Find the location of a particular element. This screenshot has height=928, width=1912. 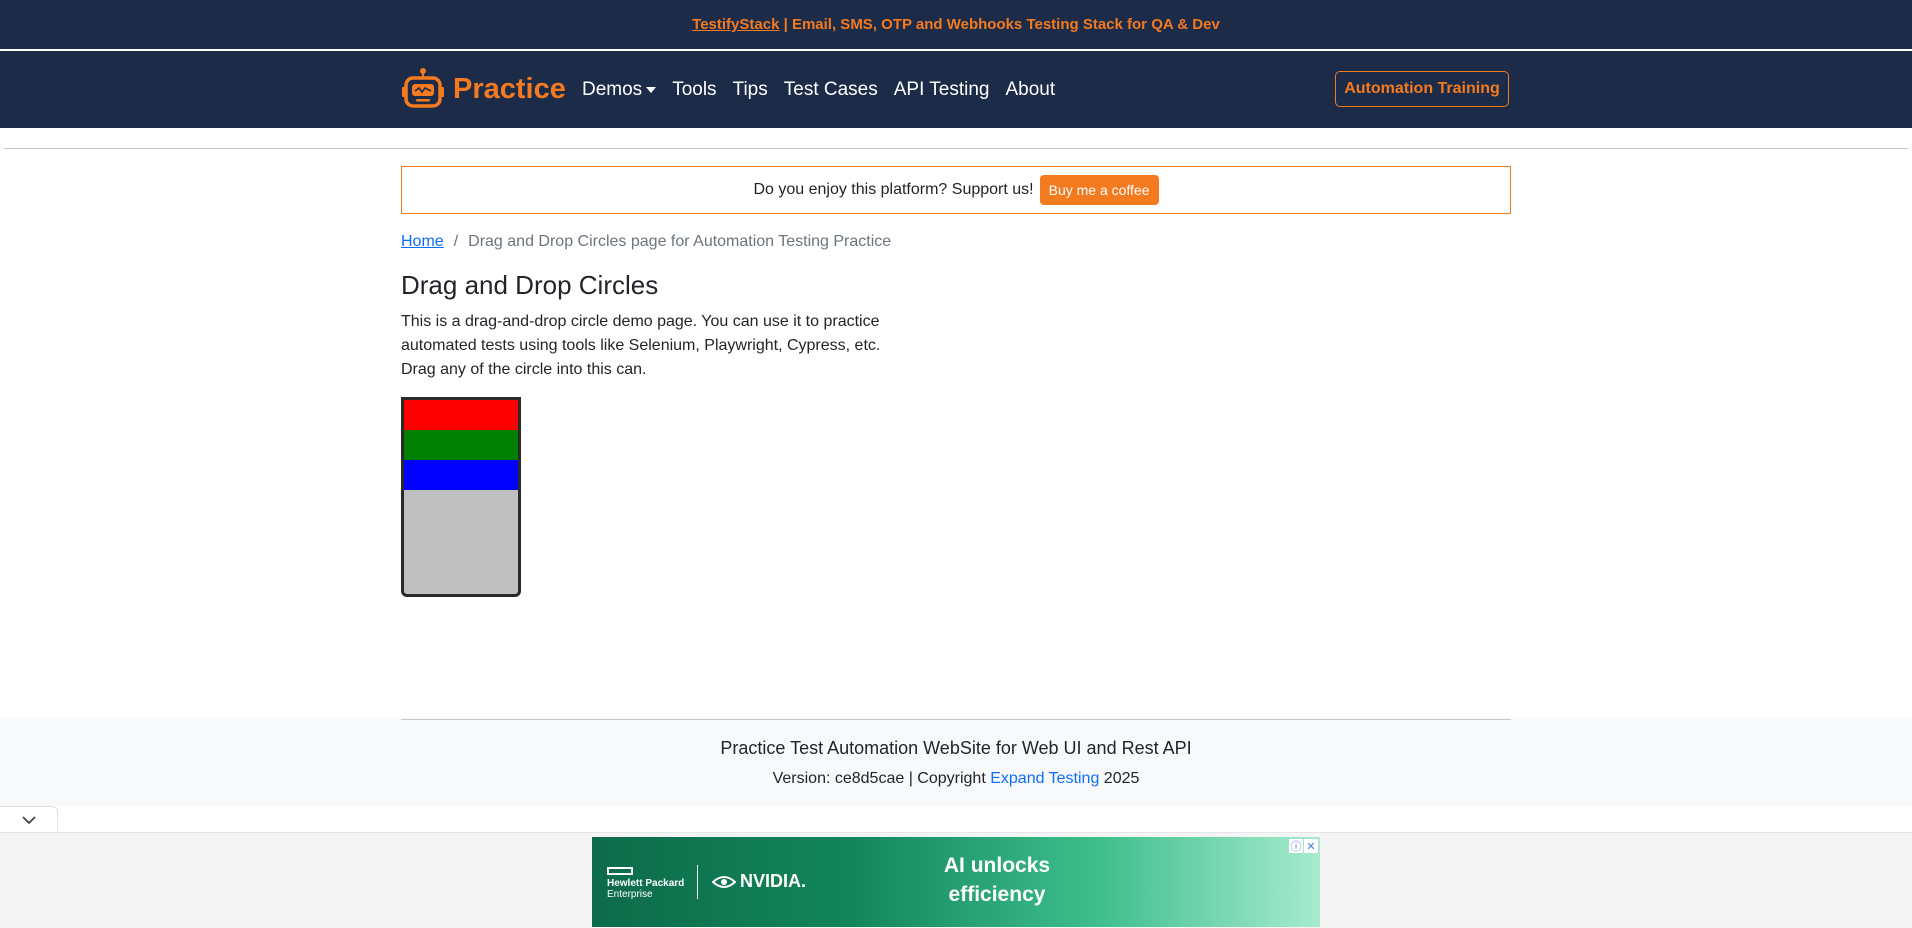

ad-info-icon: ⓘ is located at coordinates (1296, 846).